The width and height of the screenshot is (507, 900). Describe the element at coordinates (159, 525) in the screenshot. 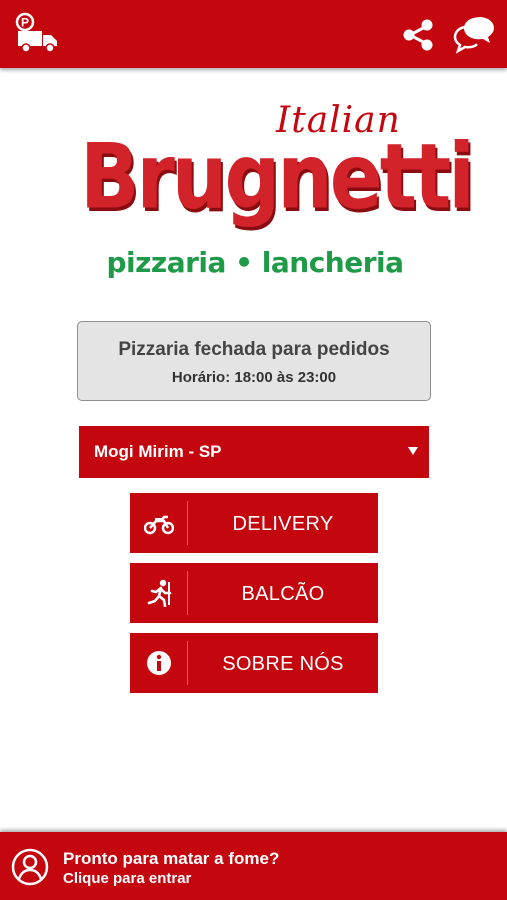

I see `motorcycle-icon` at that location.